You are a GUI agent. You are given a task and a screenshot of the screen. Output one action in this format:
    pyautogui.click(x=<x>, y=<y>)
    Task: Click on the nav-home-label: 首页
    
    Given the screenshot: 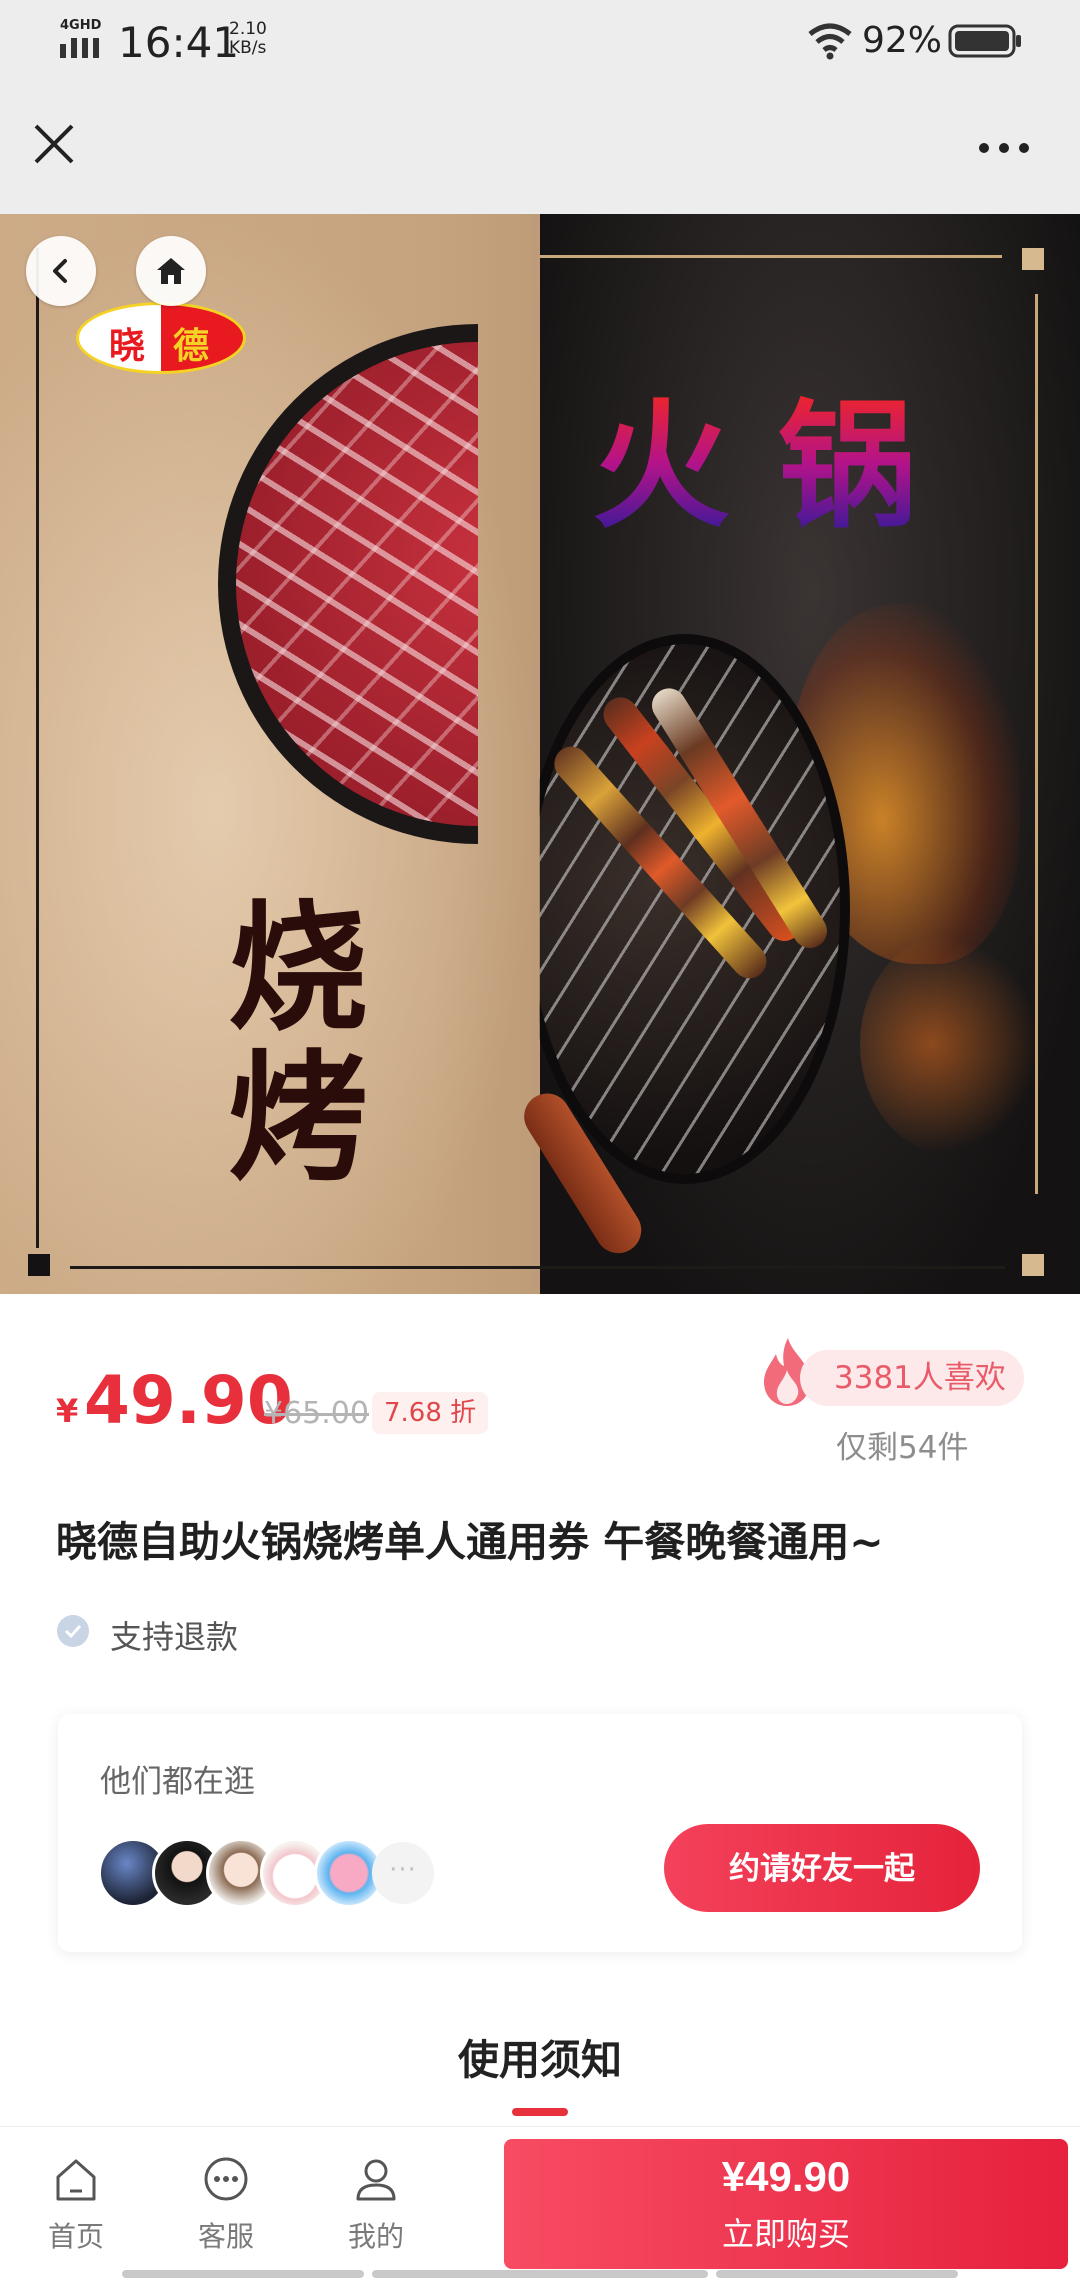 What is the action you would take?
    pyautogui.click(x=75, y=2236)
    